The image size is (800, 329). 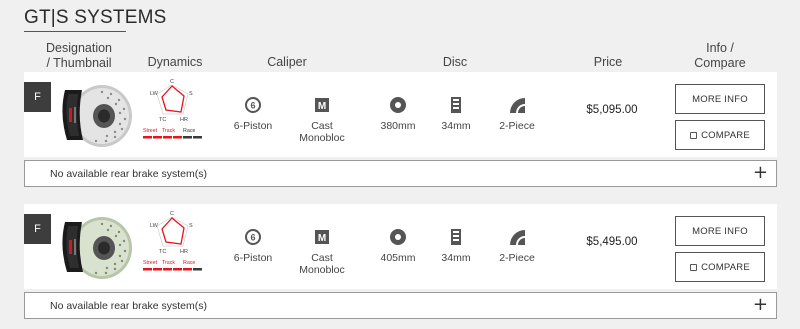 What do you see at coordinates (455, 62) in the screenshot?
I see `header-disc: Disc` at bounding box center [455, 62].